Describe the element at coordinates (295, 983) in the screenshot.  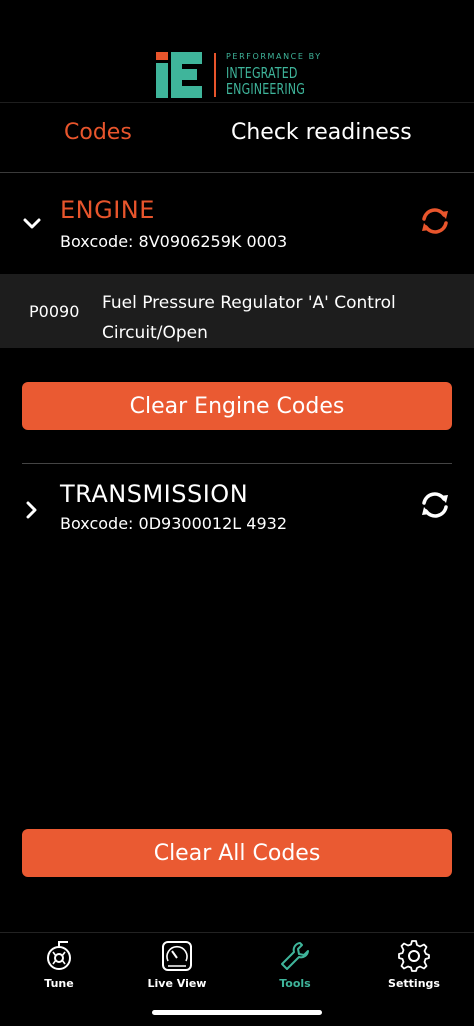
I see `nav-label-tools: Tools` at that location.